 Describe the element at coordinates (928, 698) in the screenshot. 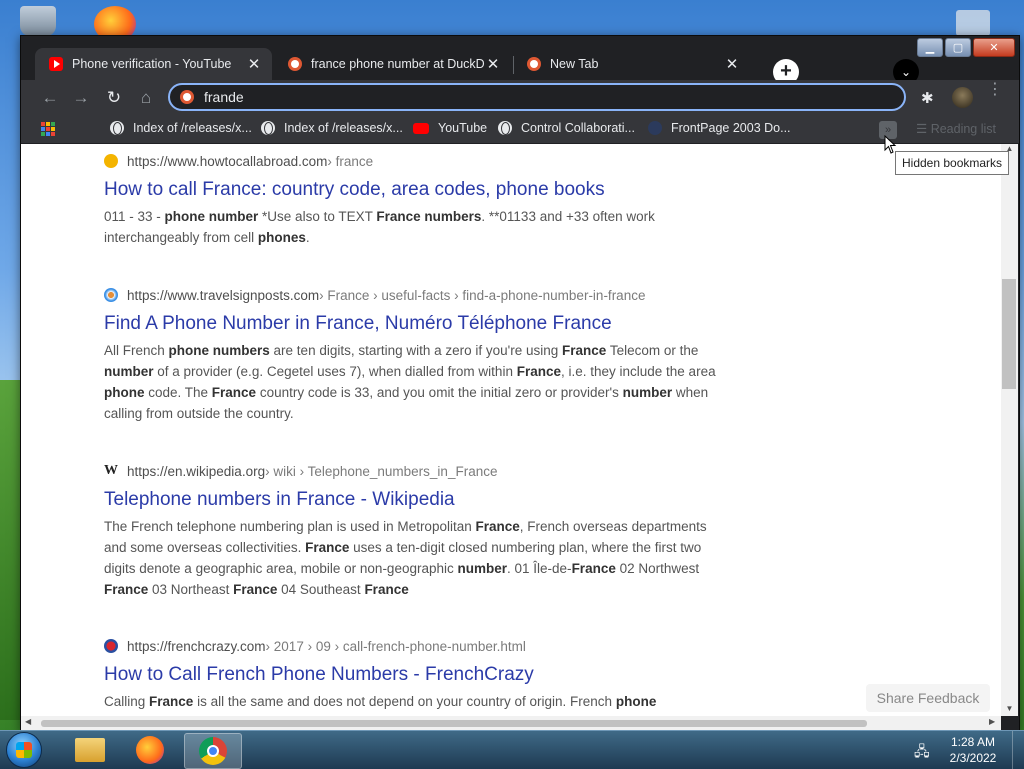

I see `share-feedback-button: Share Feedback` at that location.